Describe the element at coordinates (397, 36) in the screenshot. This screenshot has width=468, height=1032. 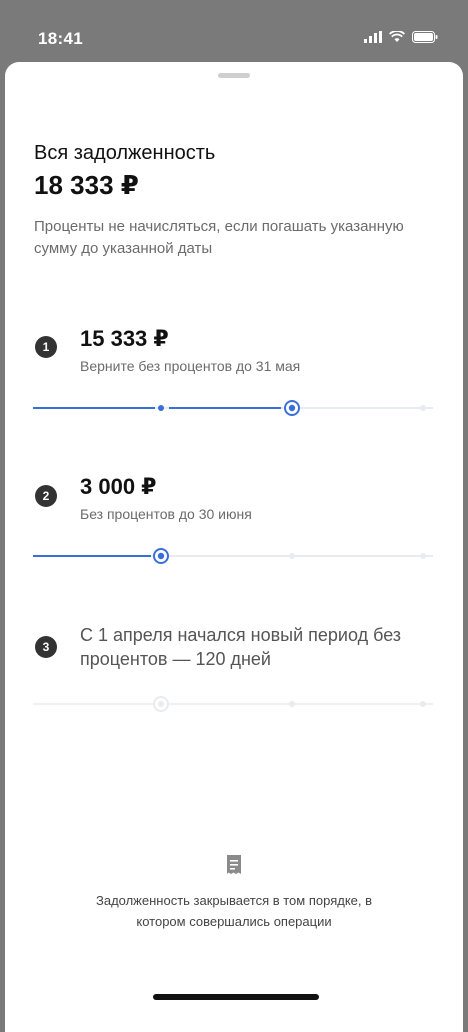
I see `wifi-icon` at that location.